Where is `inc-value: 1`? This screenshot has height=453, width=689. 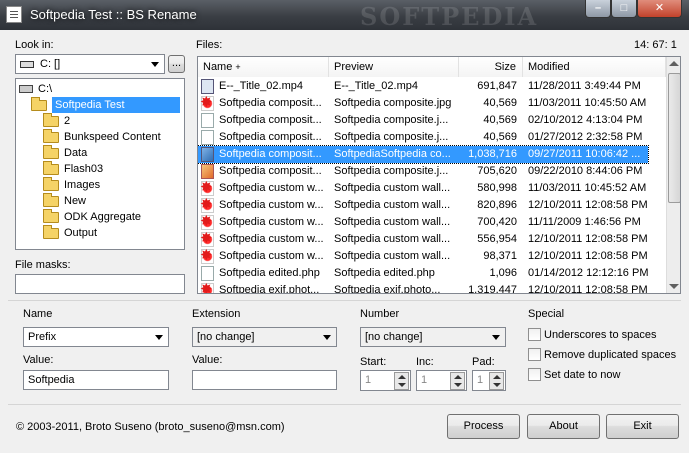 inc-value: 1 is located at coordinates (424, 380).